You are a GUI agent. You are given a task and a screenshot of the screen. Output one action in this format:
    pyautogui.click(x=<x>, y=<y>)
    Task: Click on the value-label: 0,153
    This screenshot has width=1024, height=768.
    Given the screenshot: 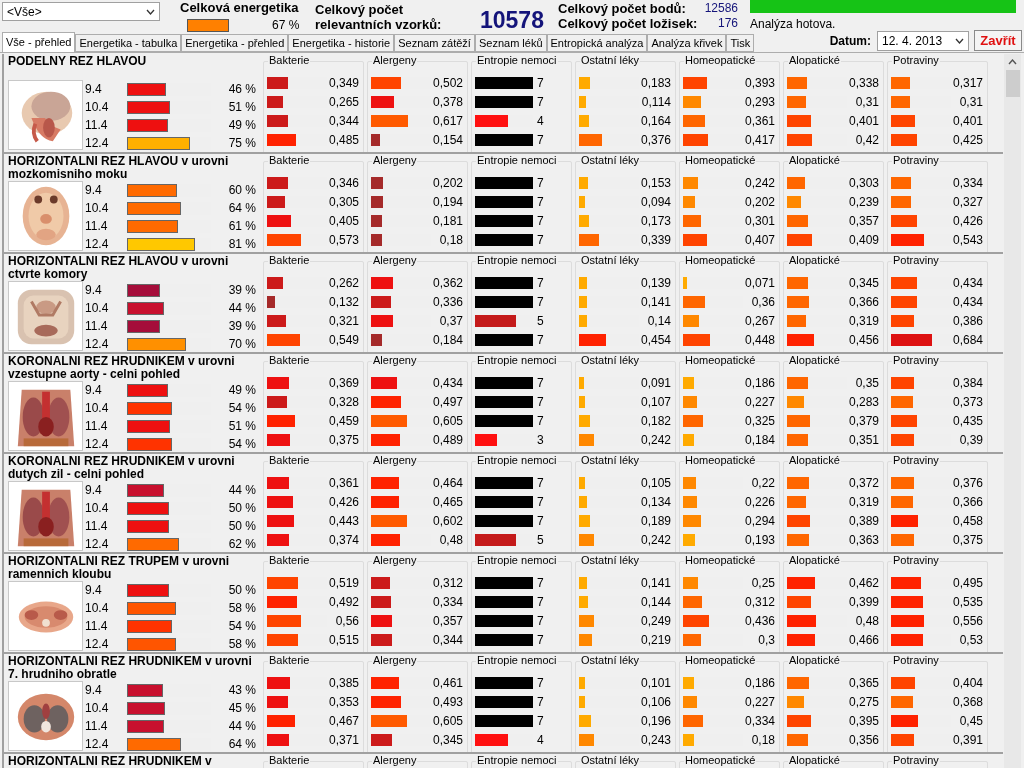 What is the action you would take?
    pyautogui.click(x=655, y=183)
    